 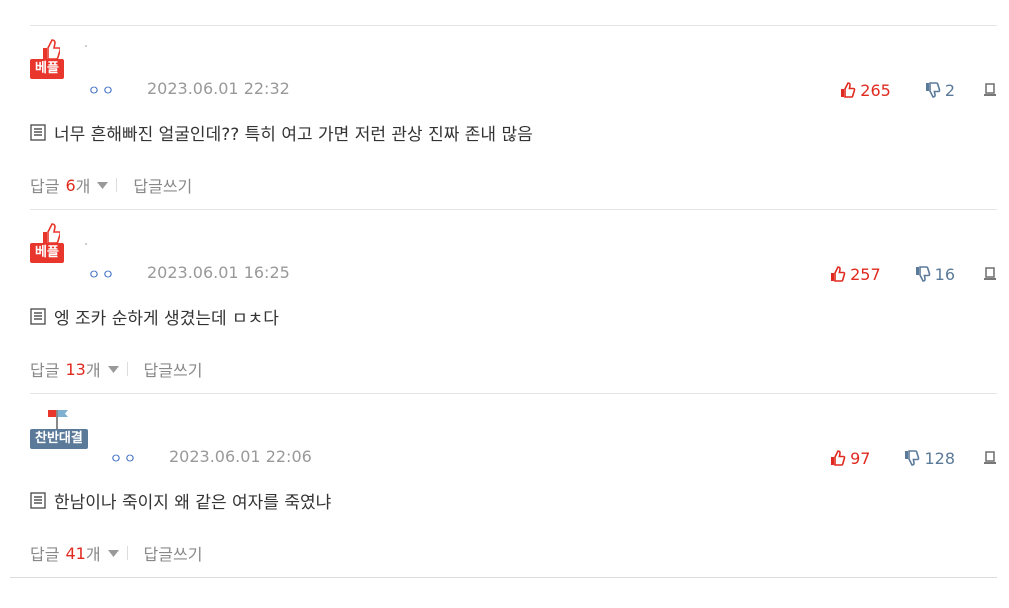 What do you see at coordinates (913, 274) in the screenshot?
I see `vote-group: 257 16` at bounding box center [913, 274].